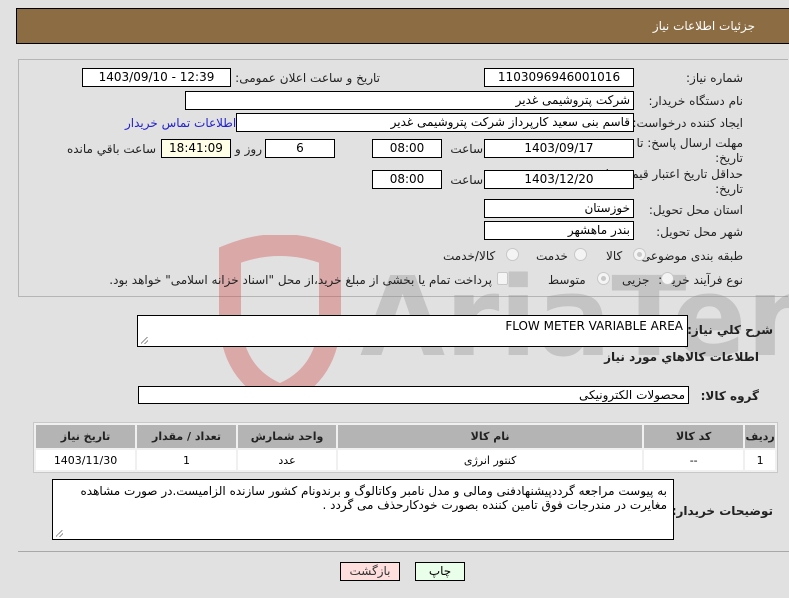 The width and height of the screenshot is (789, 598). I want to click on days-remaining-field: 6, so click(300, 148).